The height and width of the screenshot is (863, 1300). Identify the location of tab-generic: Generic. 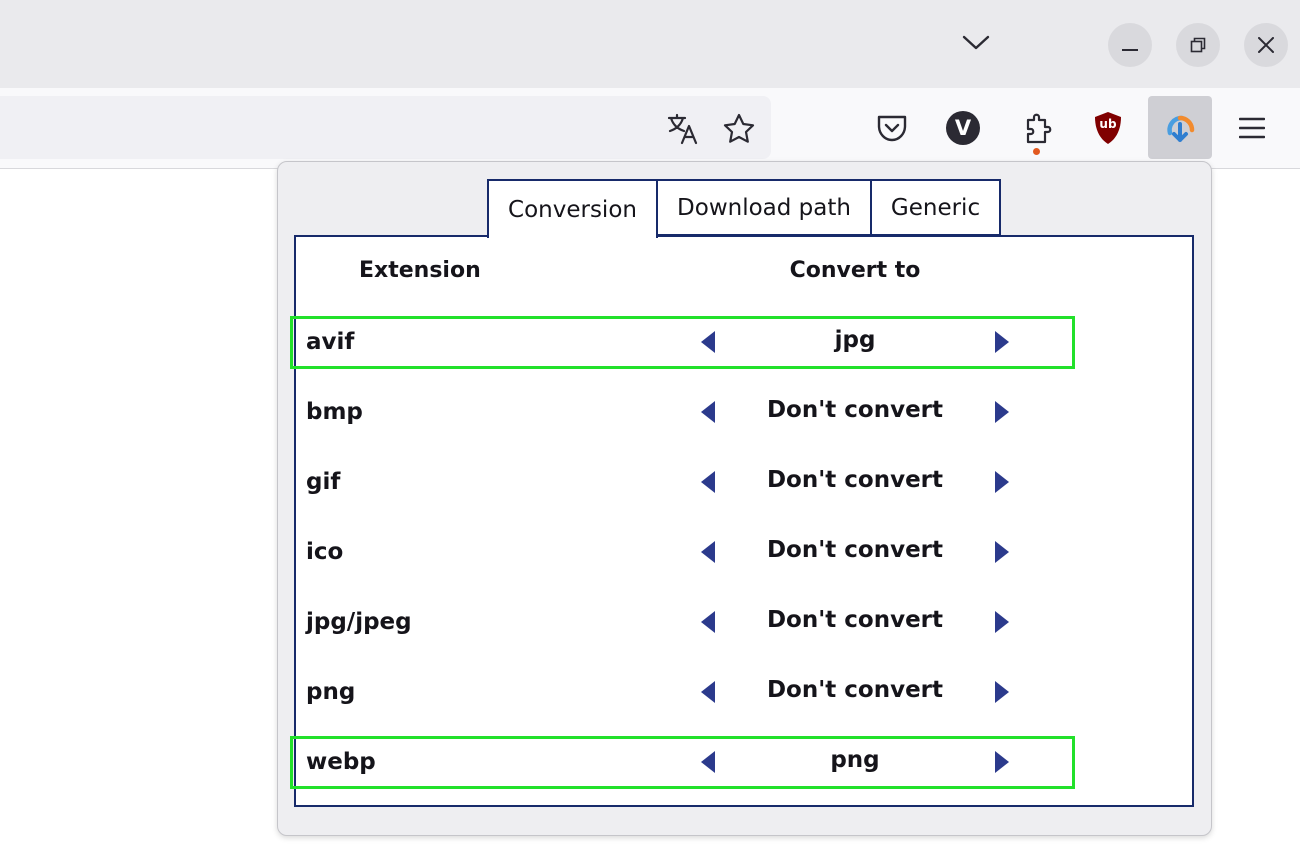
(935, 207).